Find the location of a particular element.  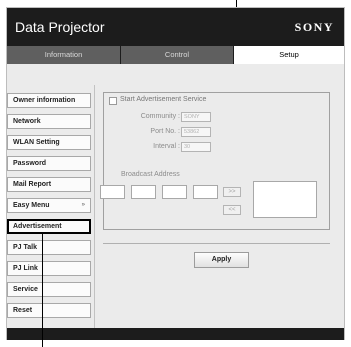

broadcast-address-list is located at coordinates (285, 199).